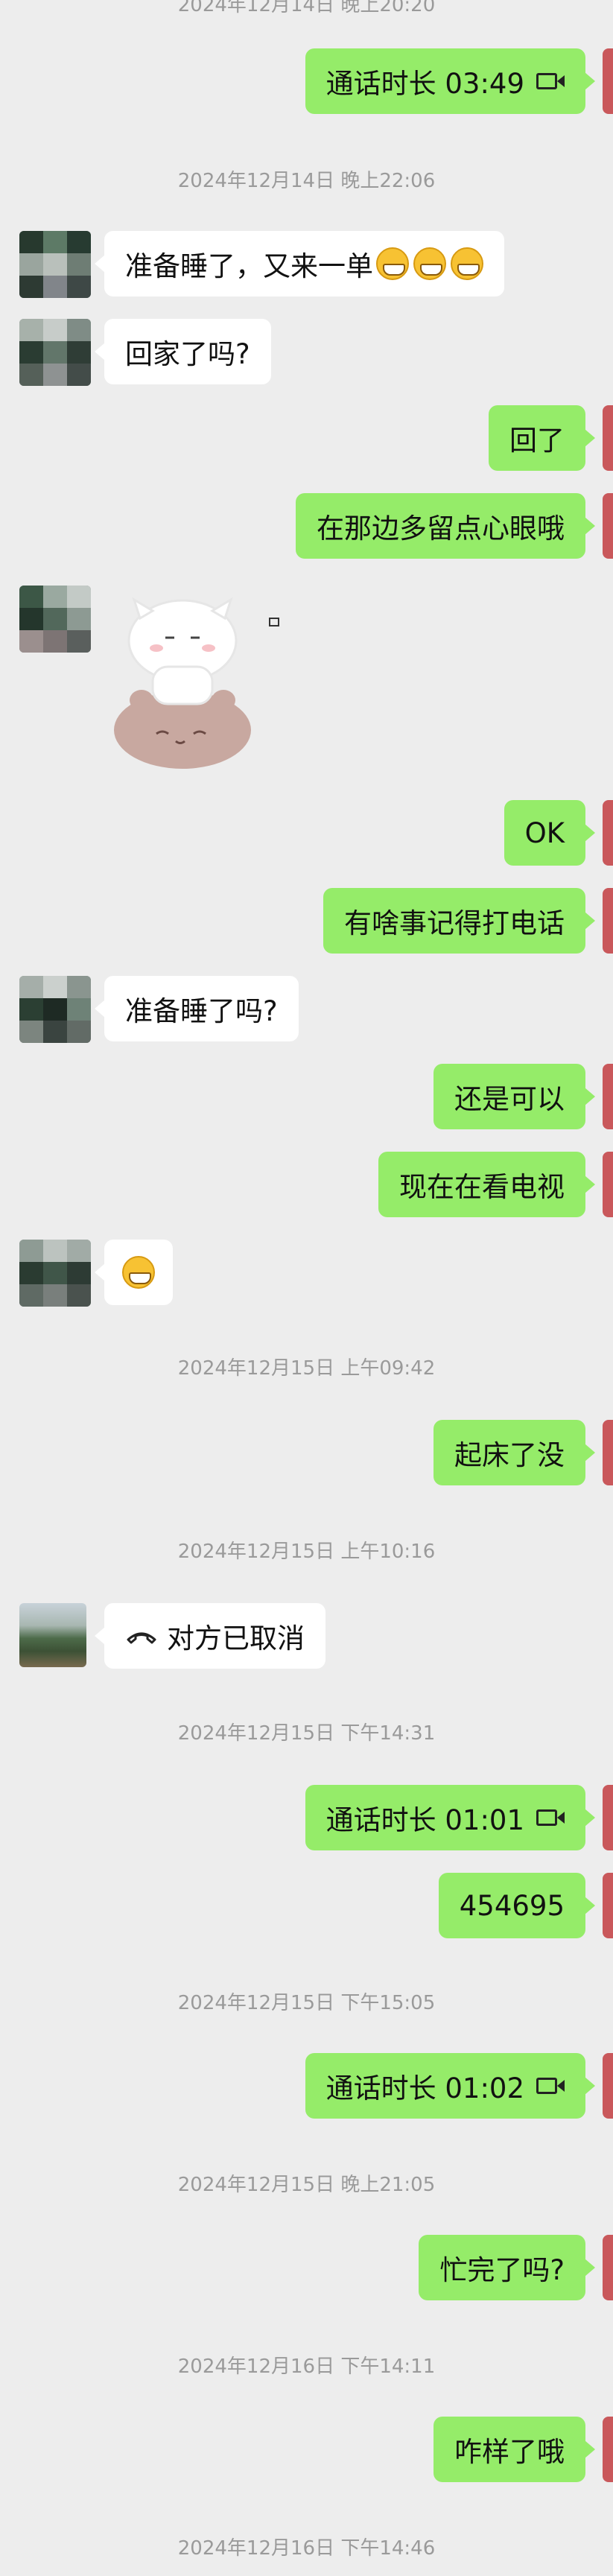 The image size is (613, 2576). What do you see at coordinates (424, 1820) in the screenshot?
I see `message-text: 通话时长 01:01` at bounding box center [424, 1820].